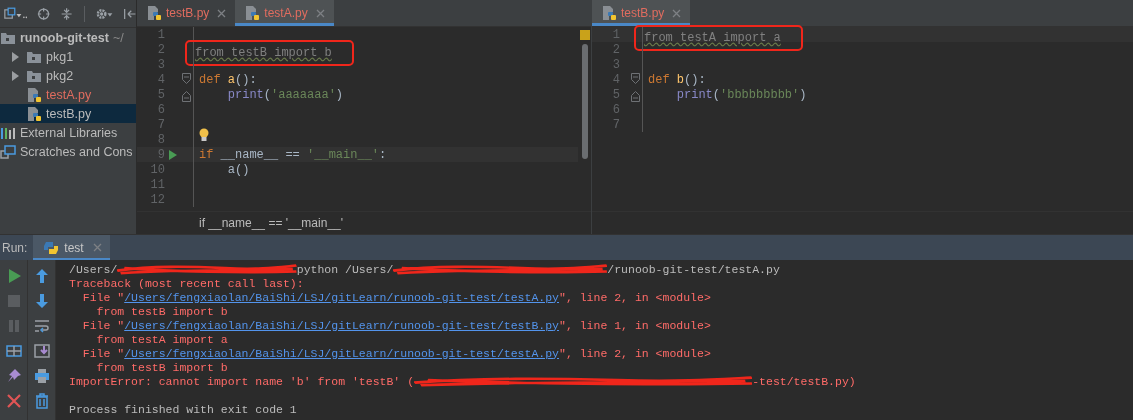 The width and height of the screenshot is (1133, 420). What do you see at coordinates (41, 376) in the screenshot?
I see `print-icon` at bounding box center [41, 376].